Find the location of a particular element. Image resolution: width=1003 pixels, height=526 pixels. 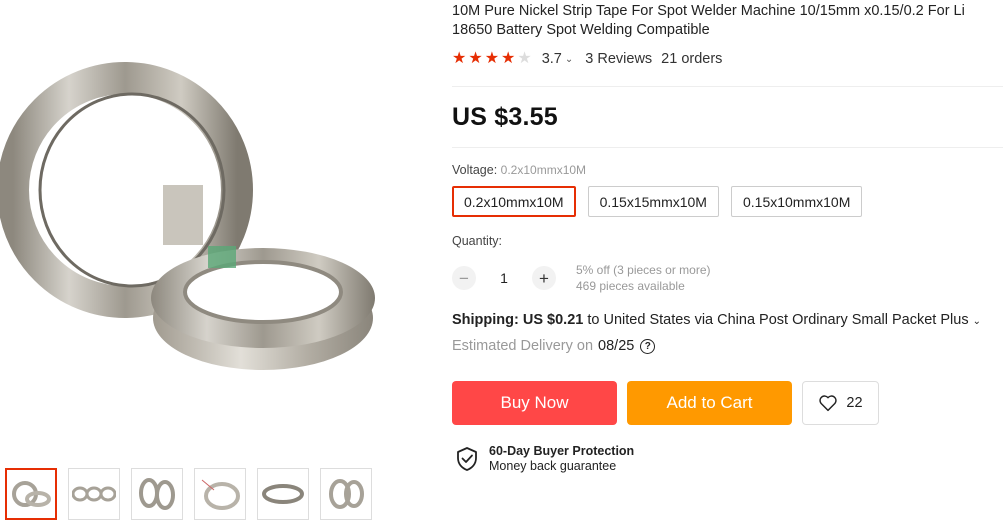

thumbnail-strip is located at coordinates (188, 494).